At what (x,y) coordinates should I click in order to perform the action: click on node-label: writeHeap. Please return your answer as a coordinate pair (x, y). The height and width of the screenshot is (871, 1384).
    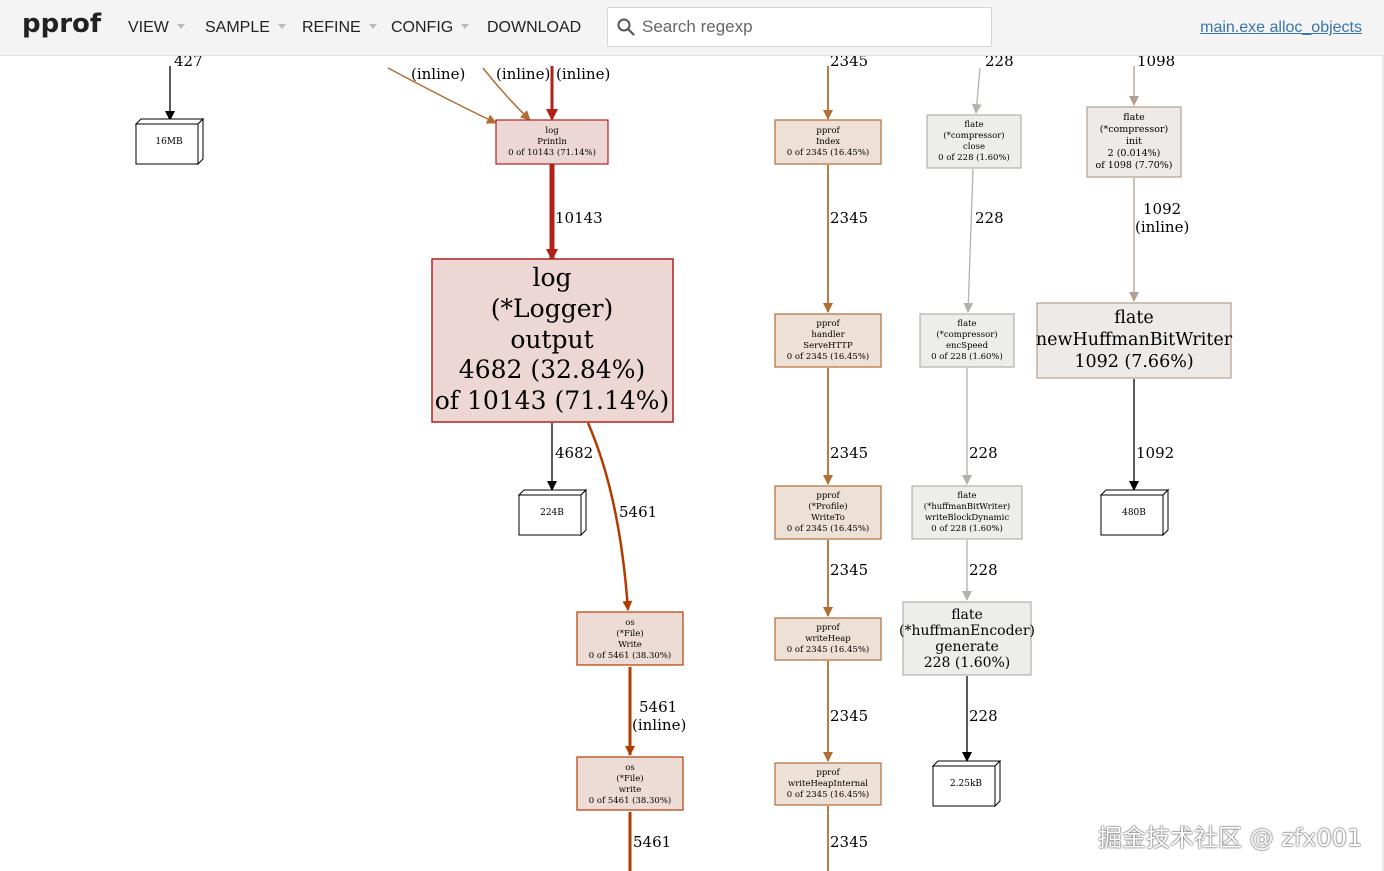
    Looking at the image, I should click on (828, 639).